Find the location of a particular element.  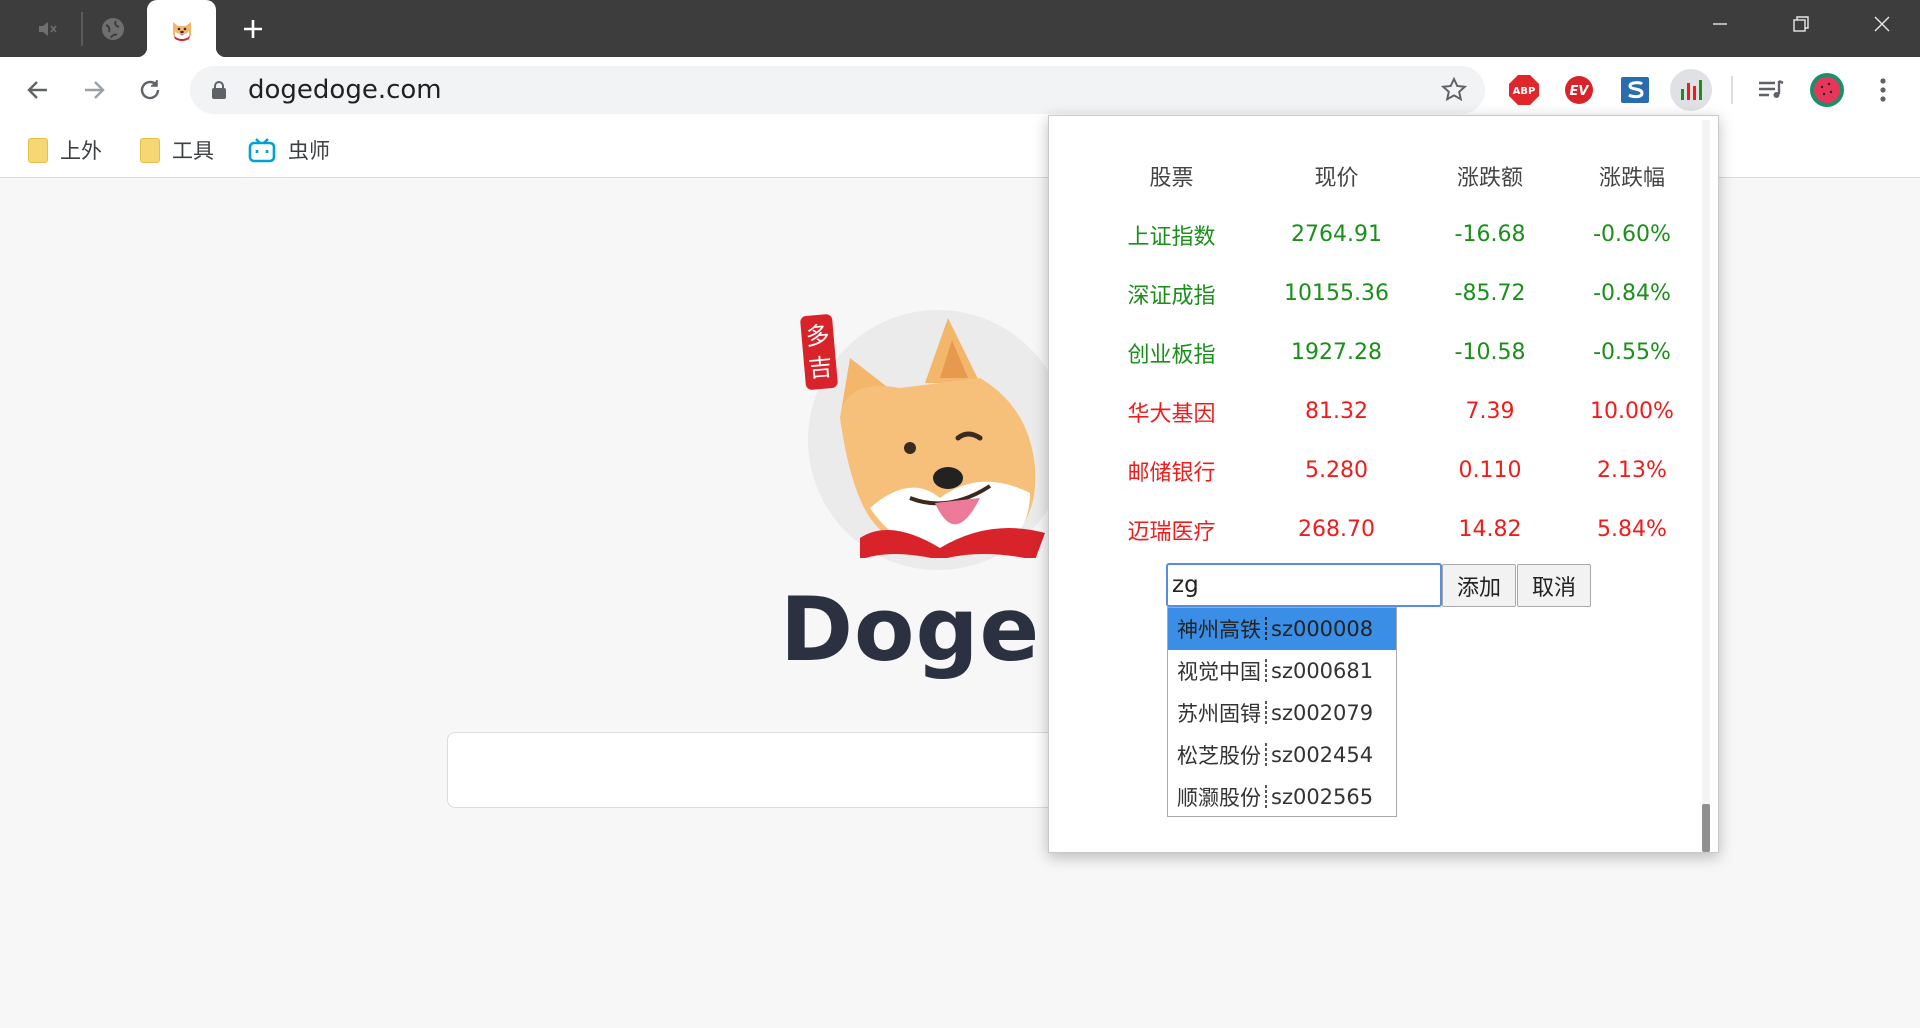

suggestion-name: 视觉中国 is located at coordinates (1219, 672).